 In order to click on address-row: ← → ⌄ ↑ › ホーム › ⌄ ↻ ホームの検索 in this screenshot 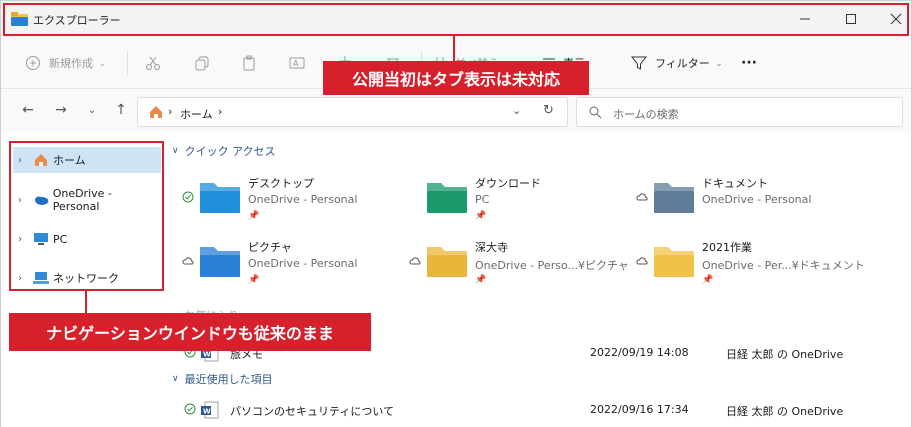, I will do `click(456, 111)`.